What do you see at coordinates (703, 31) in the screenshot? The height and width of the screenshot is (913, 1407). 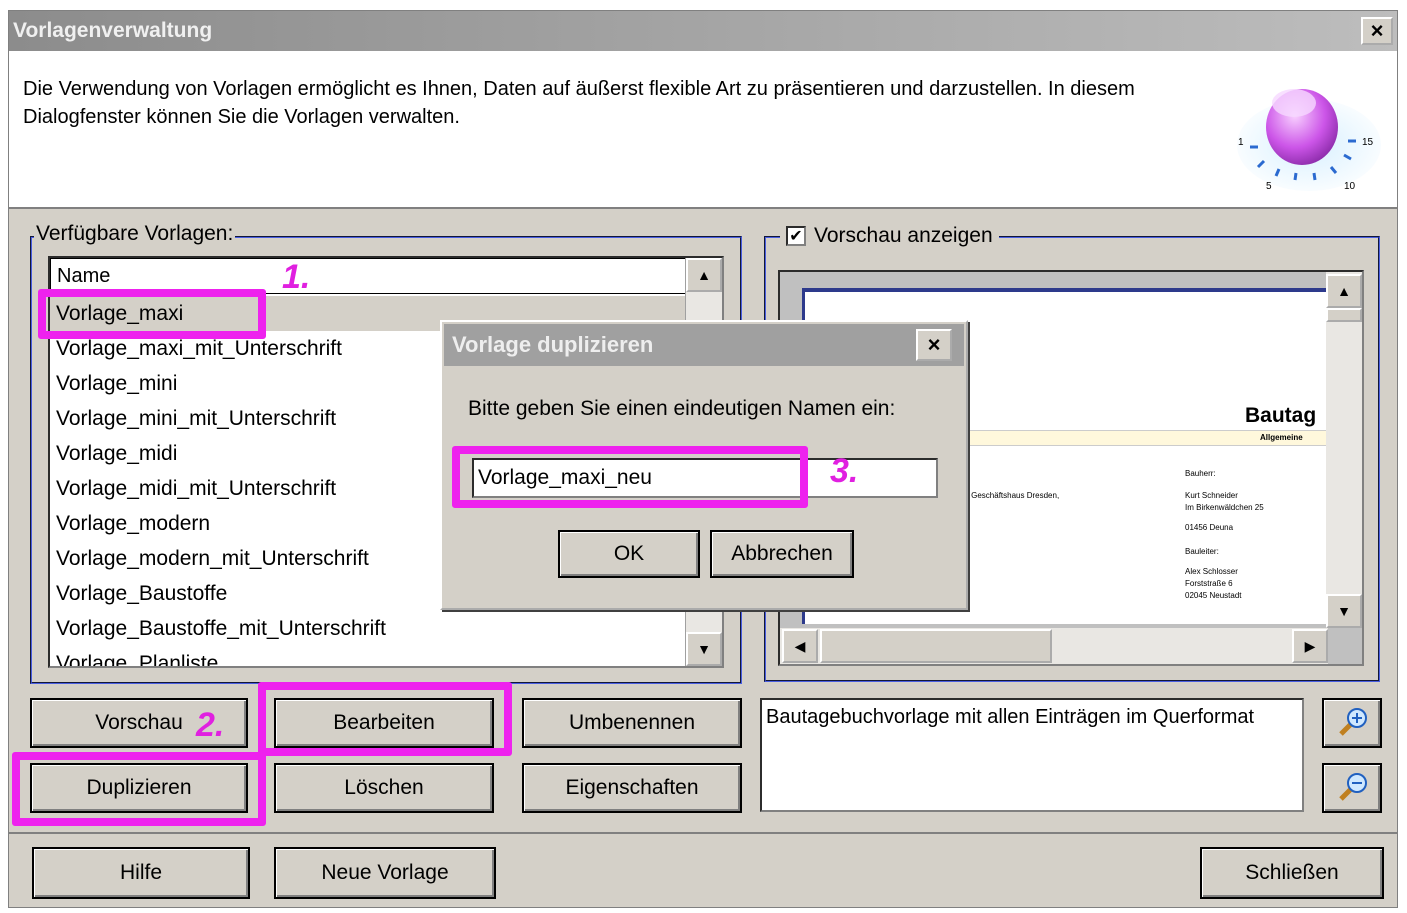 I see `title-bar: Vorlagenverwaltung` at bounding box center [703, 31].